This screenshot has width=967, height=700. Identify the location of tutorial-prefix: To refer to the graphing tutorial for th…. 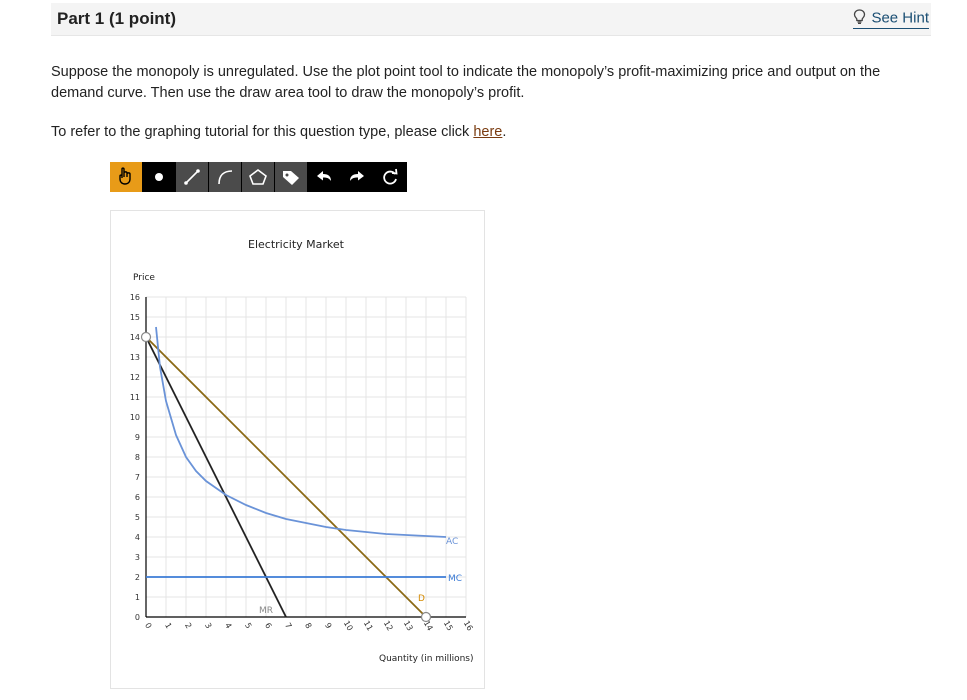
(262, 132).